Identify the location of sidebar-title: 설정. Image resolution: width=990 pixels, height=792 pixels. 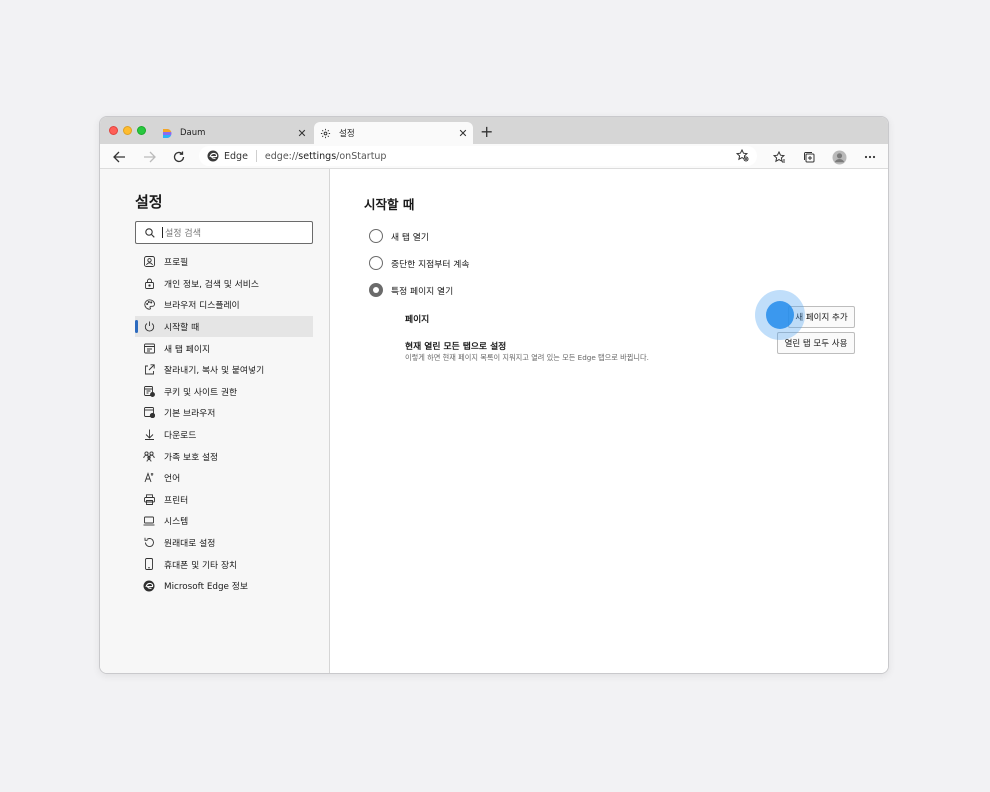
(149, 202).